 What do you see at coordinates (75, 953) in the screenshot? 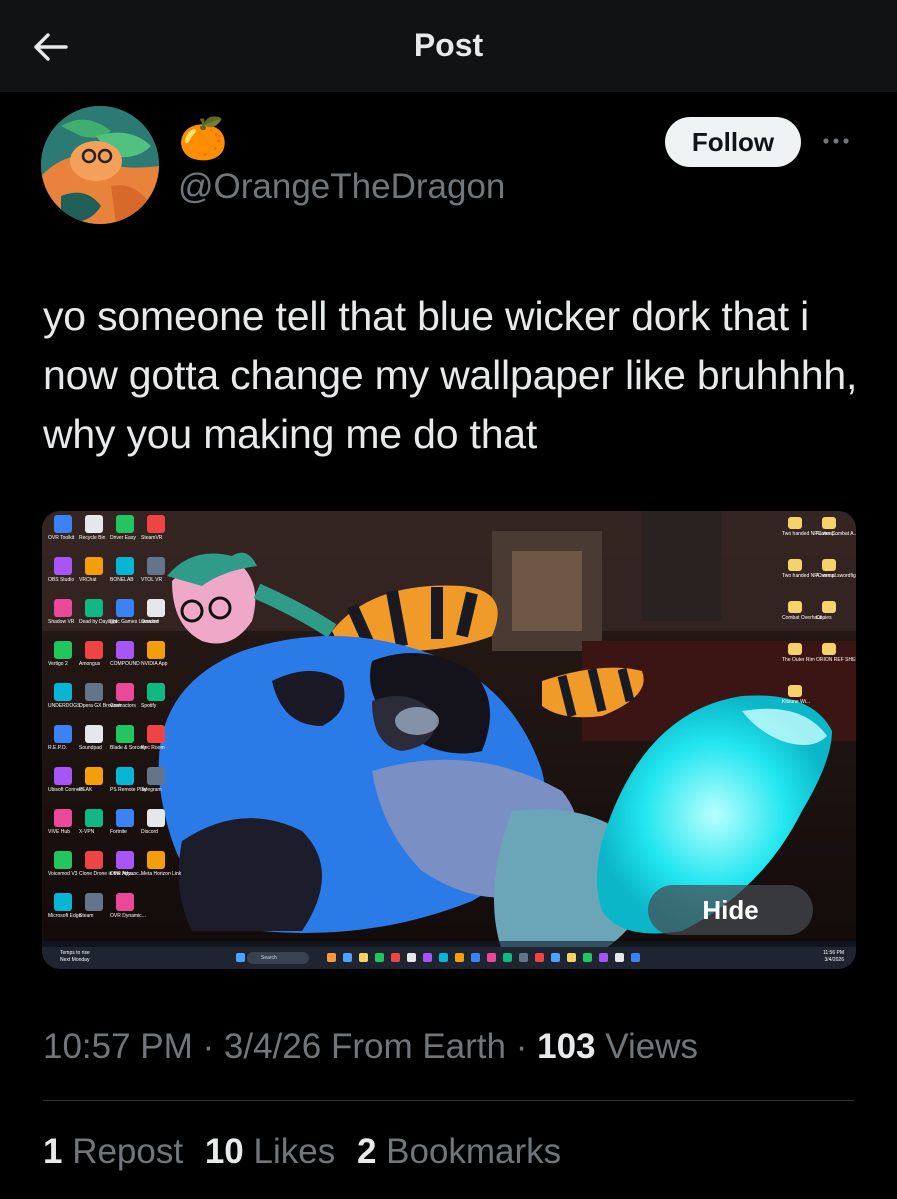
I see `weather-line-1: Temps to rise` at bounding box center [75, 953].